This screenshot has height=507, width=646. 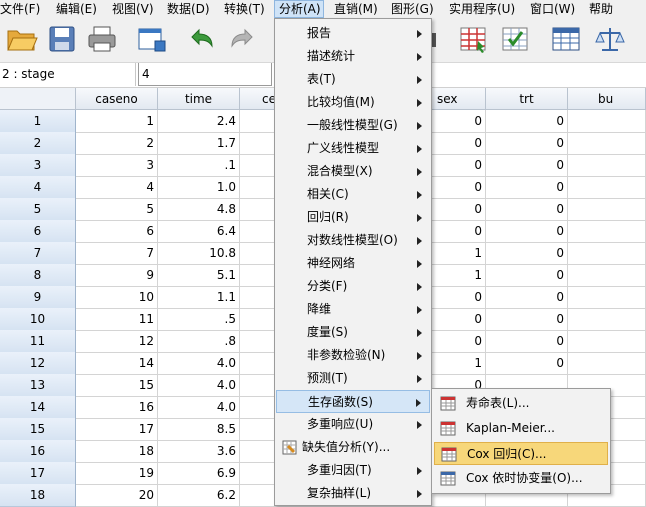 I want to click on row-header: 3, so click(x=38, y=165).